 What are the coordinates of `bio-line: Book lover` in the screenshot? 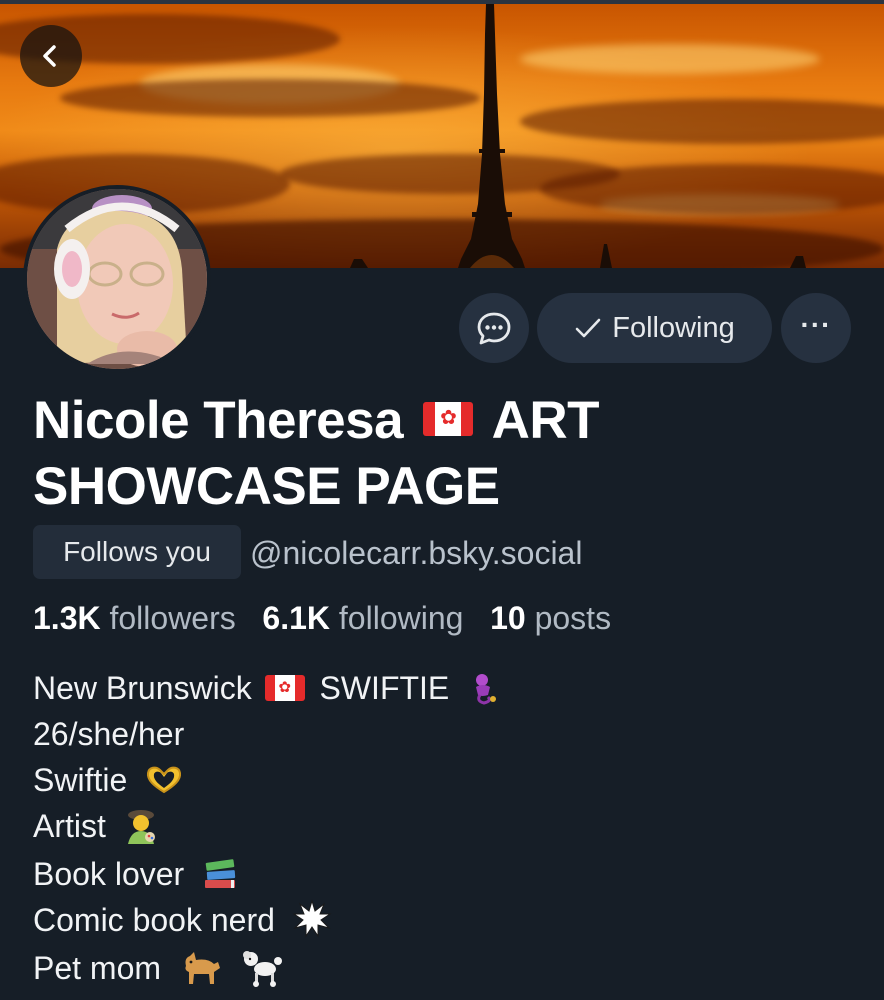 It's located at (266, 874).